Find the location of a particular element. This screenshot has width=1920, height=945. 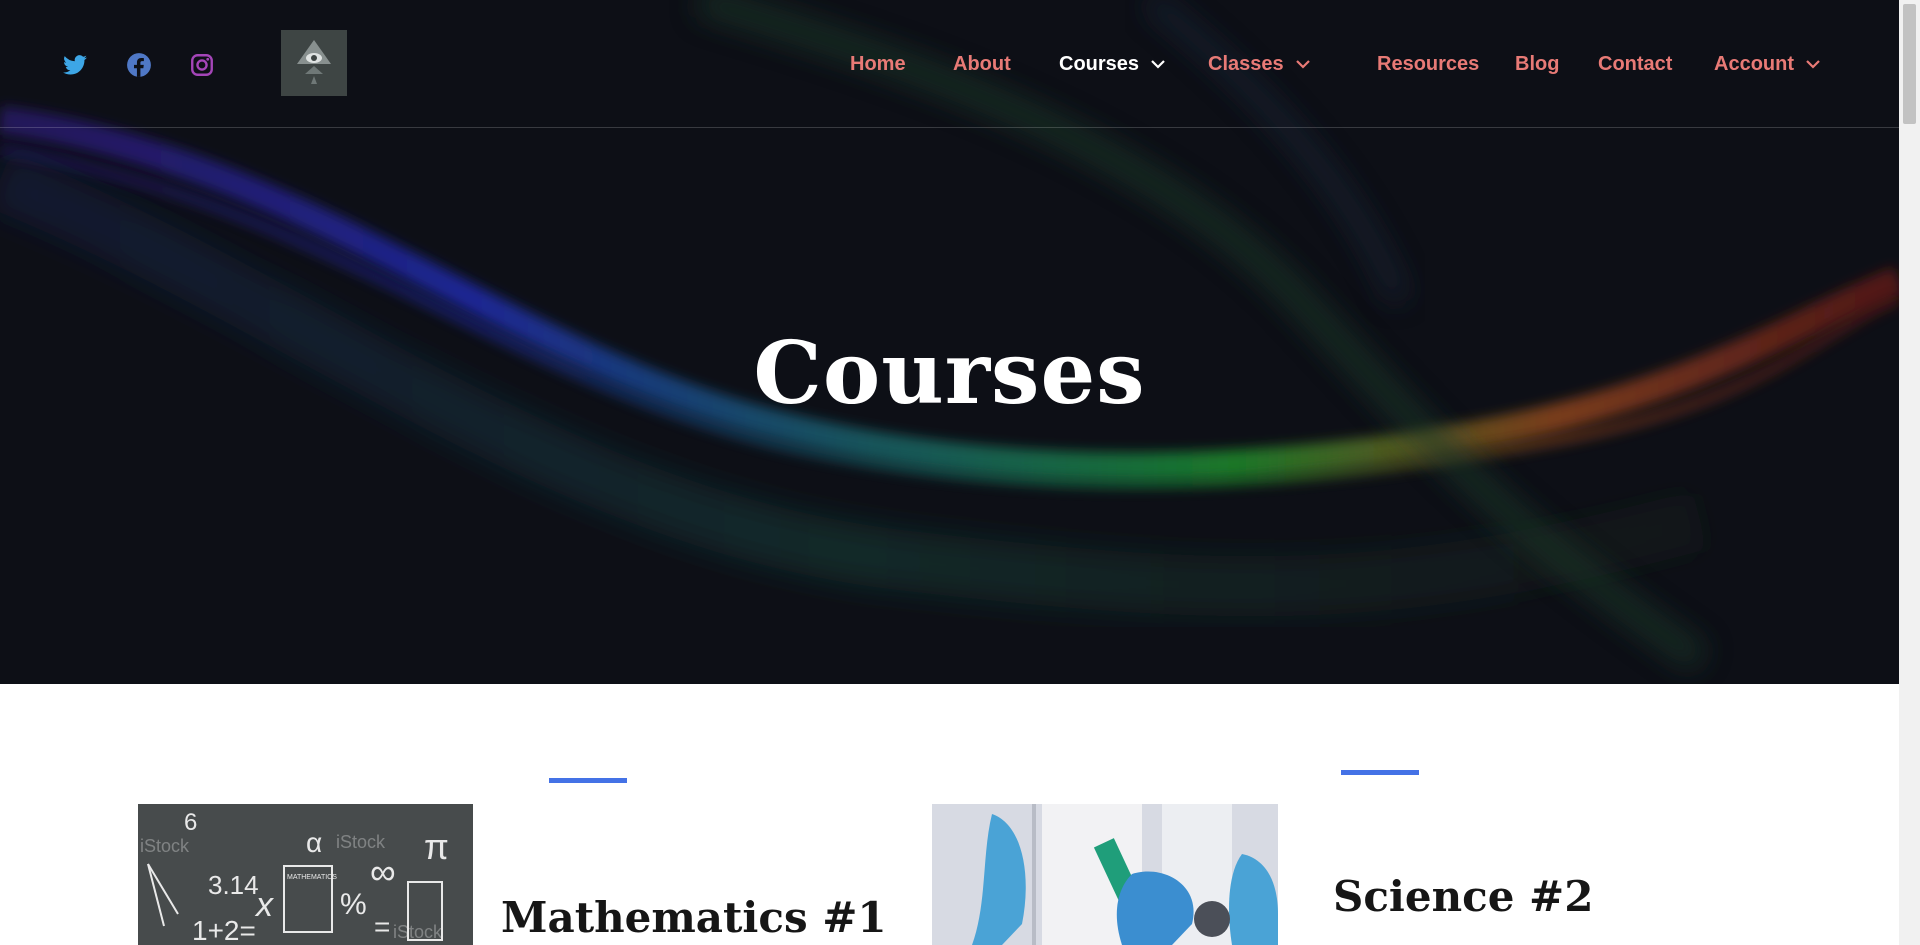

nav-resources: Resources is located at coordinates (1428, 64).